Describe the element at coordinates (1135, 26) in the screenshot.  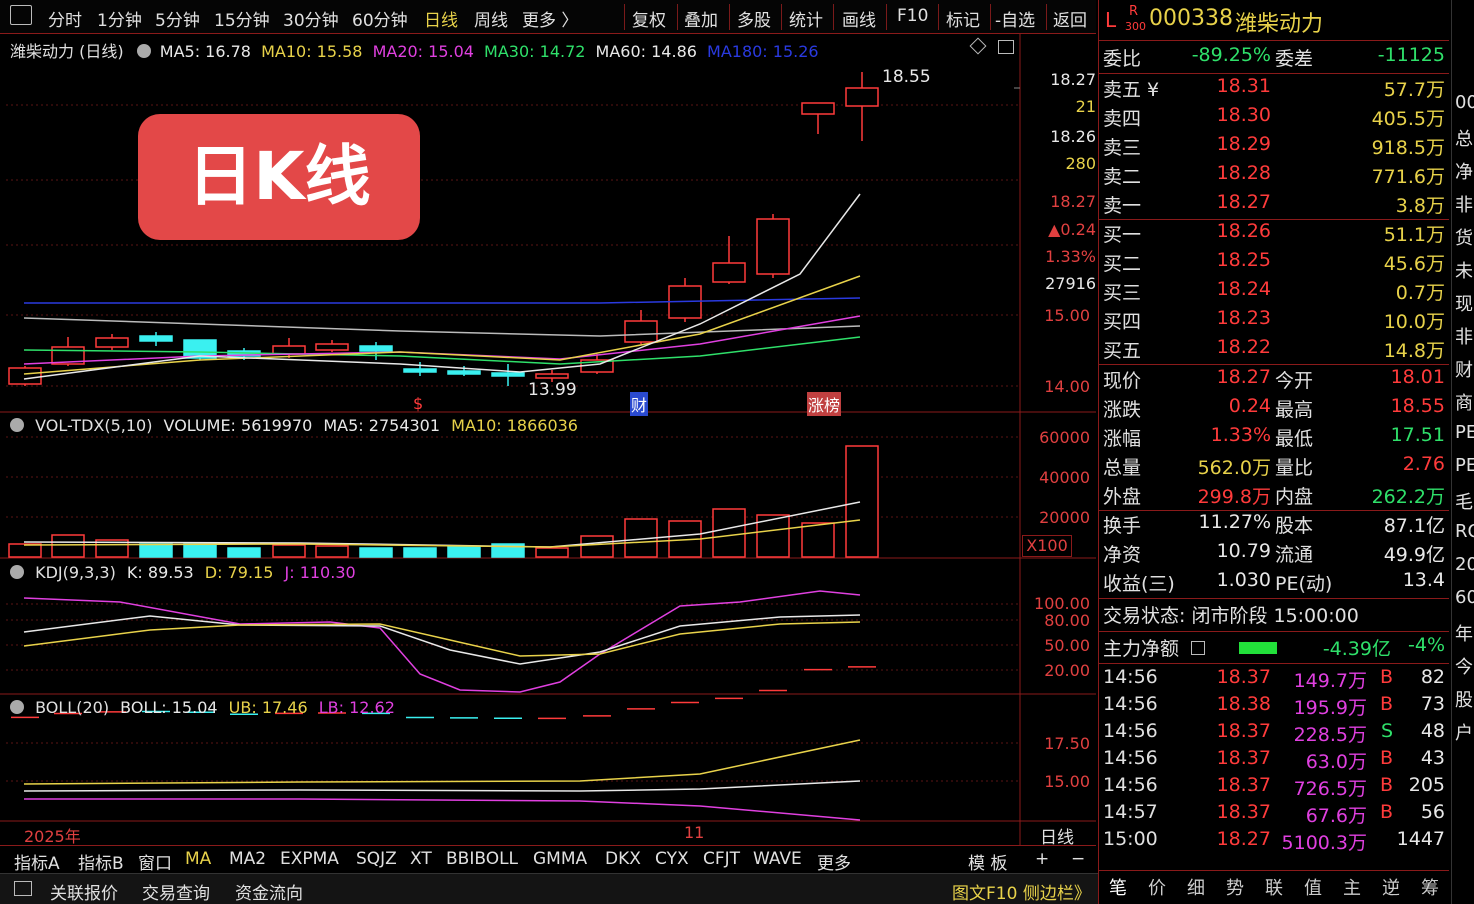
I see `stock-300-badge: 300` at that location.